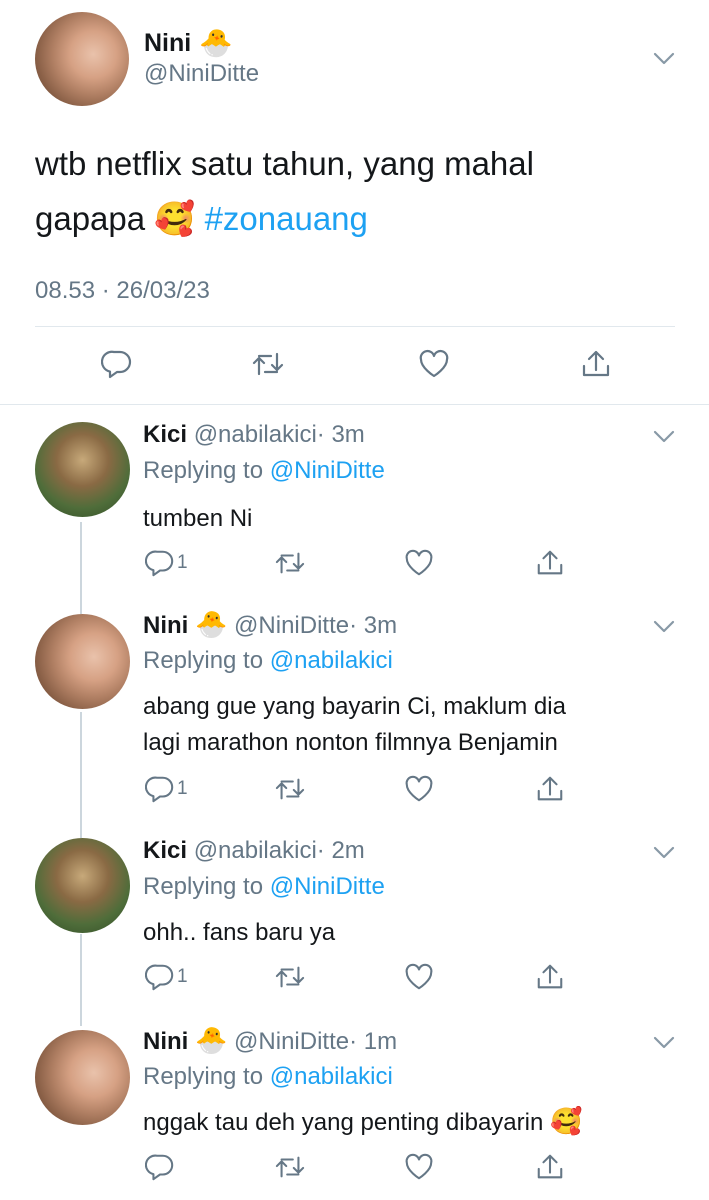 Image resolution: width=709 pixels, height=1200 pixels. I want to click on reply-time: · 2m, so click(340, 850).